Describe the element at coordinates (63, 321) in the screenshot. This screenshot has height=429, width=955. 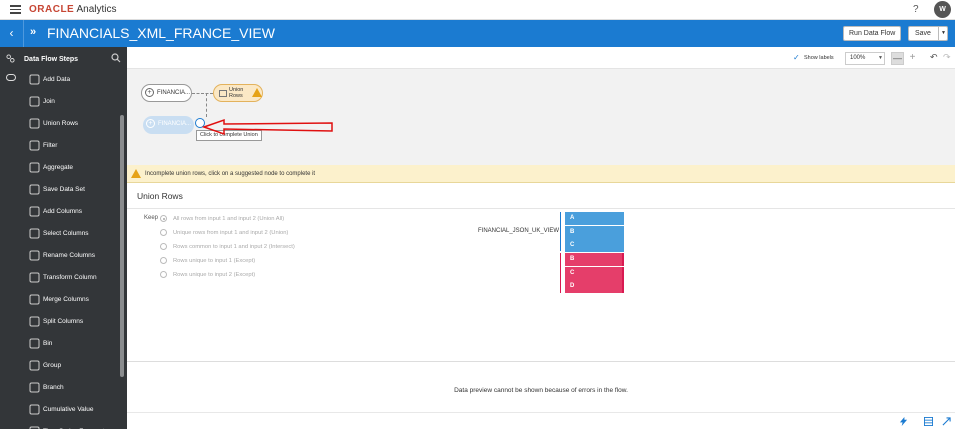
I see `sidebar-item-label: Split Columns` at that location.